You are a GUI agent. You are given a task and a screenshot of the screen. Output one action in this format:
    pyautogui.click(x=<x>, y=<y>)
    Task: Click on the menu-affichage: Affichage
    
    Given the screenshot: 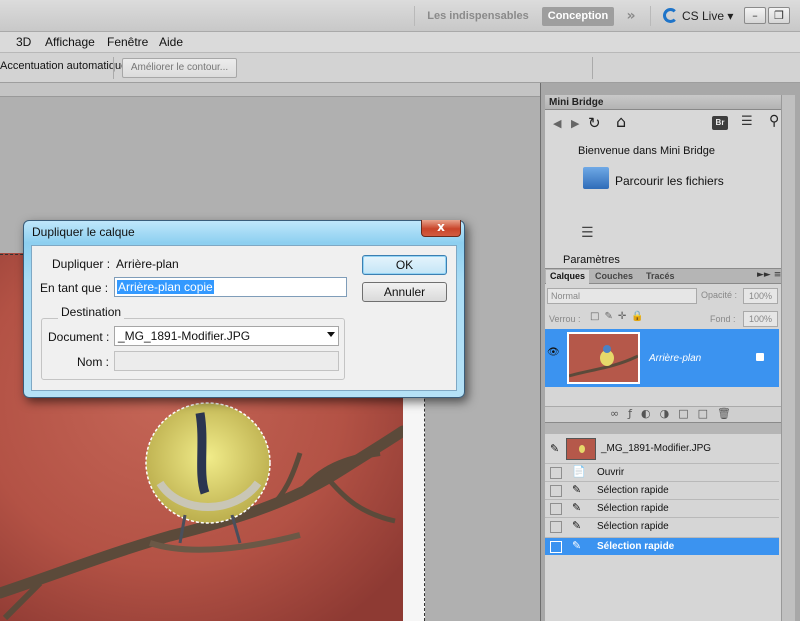 What is the action you would take?
    pyautogui.click(x=70, y=42)
    